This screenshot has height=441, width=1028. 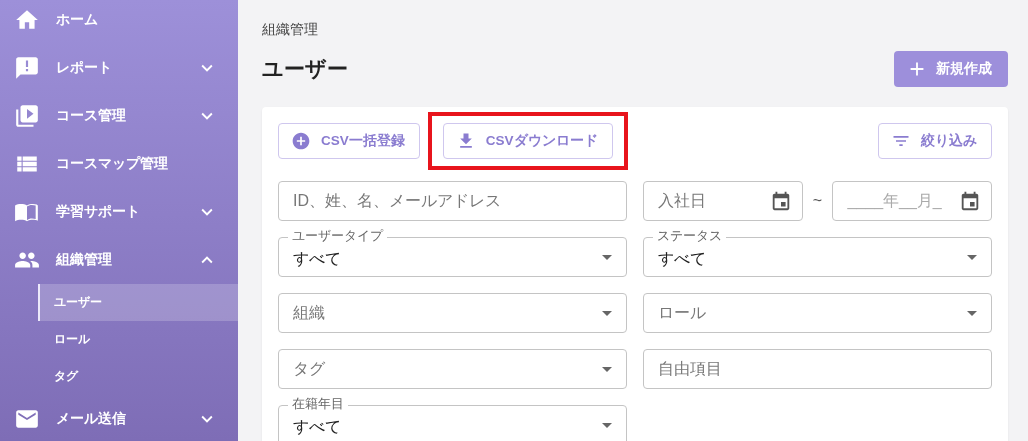 I want to click on sidebar-subitem: ロール, so click(x=138, y=339).